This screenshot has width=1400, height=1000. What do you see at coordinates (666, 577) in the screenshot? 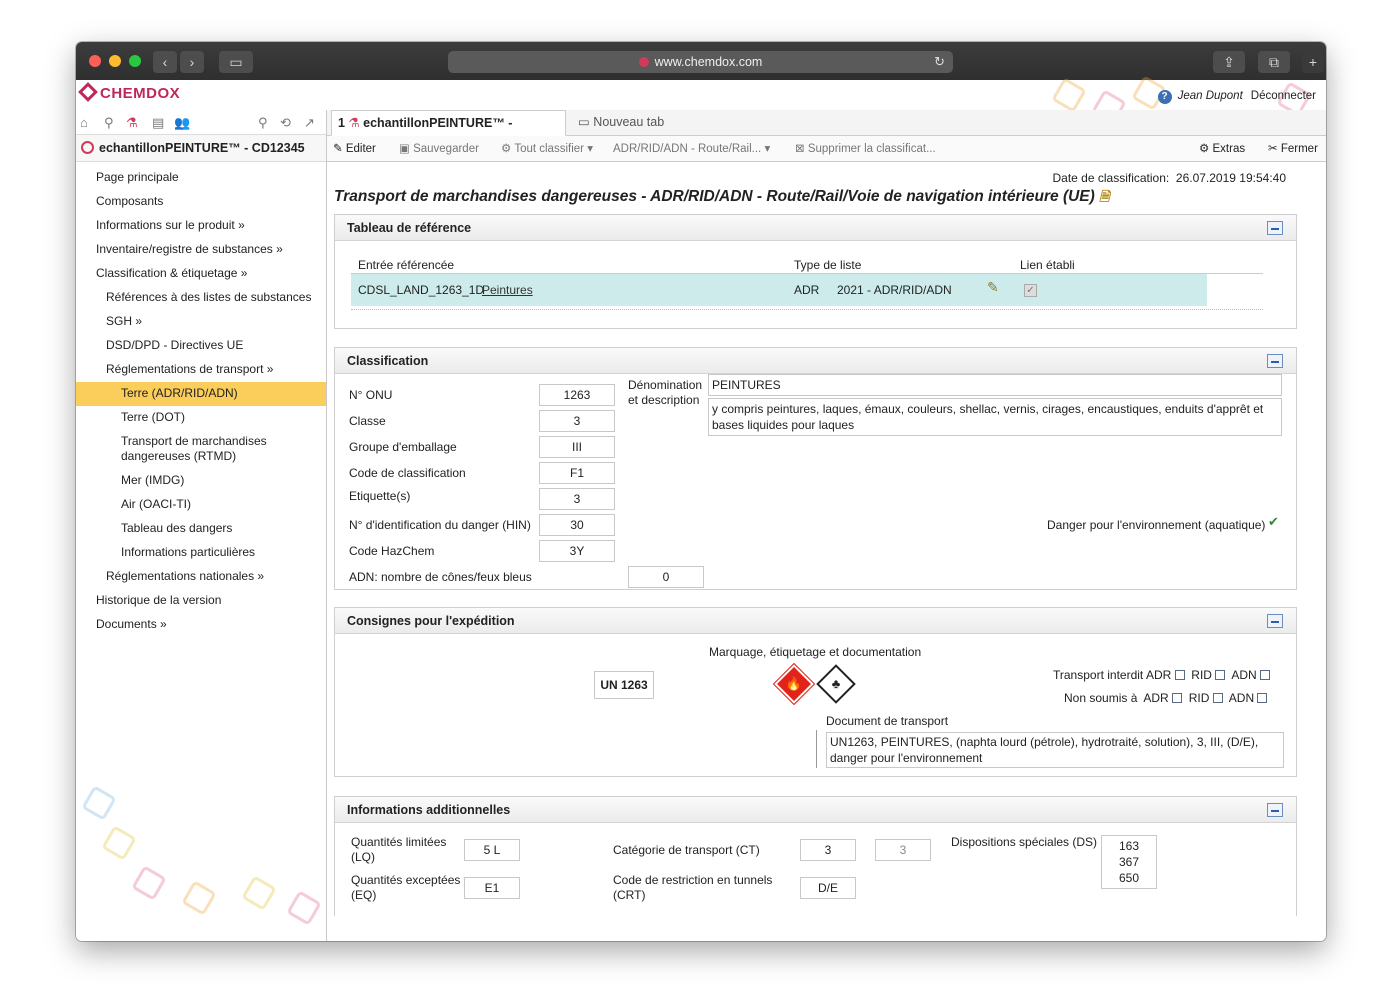
I see `adn-cones-field: 0` at bounding box center [666, 577].